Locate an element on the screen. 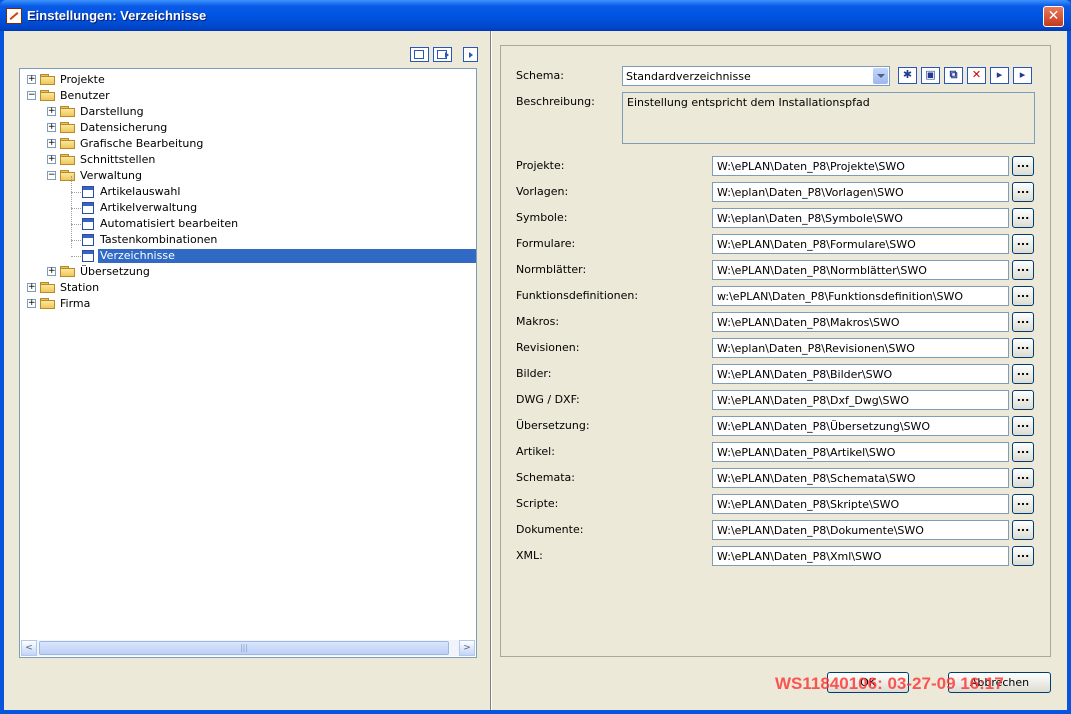  tree-item: Verzeichnisse is located at coordinates (248, 256).